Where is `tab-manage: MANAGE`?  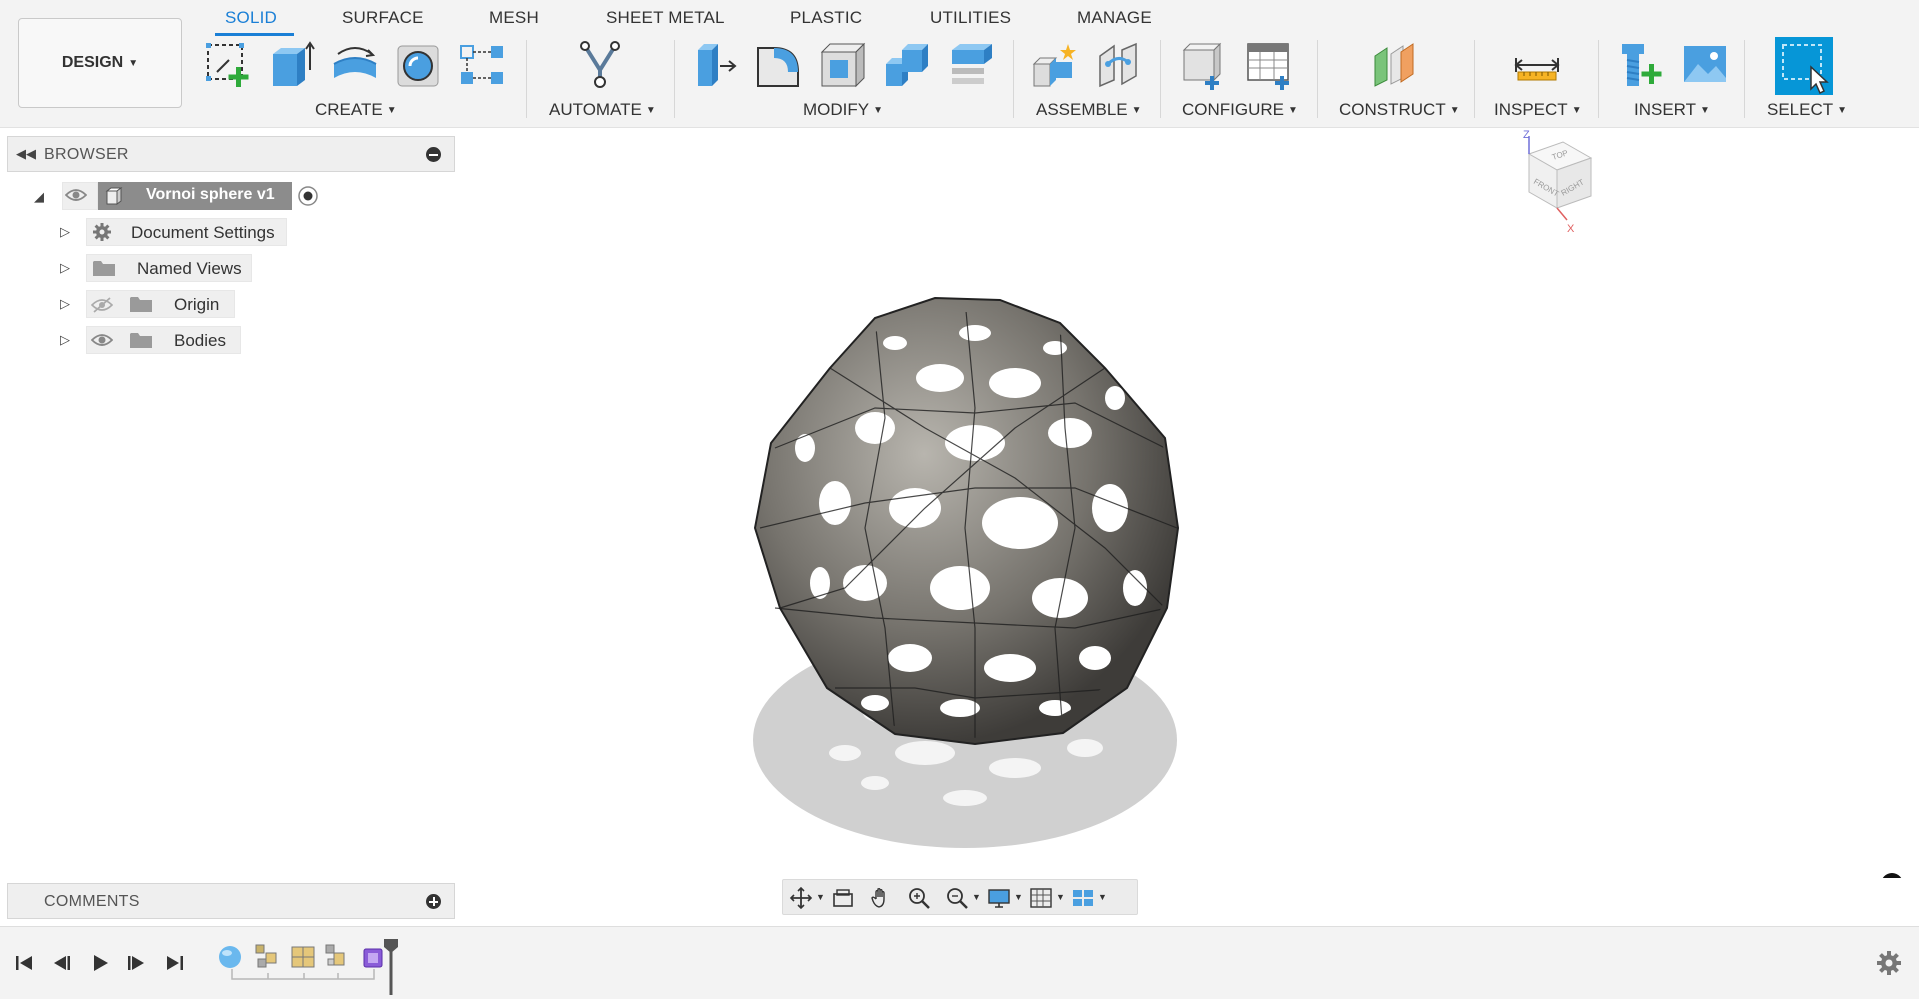 tab-manage: MANAGE is located at coordinates (1114, 18).